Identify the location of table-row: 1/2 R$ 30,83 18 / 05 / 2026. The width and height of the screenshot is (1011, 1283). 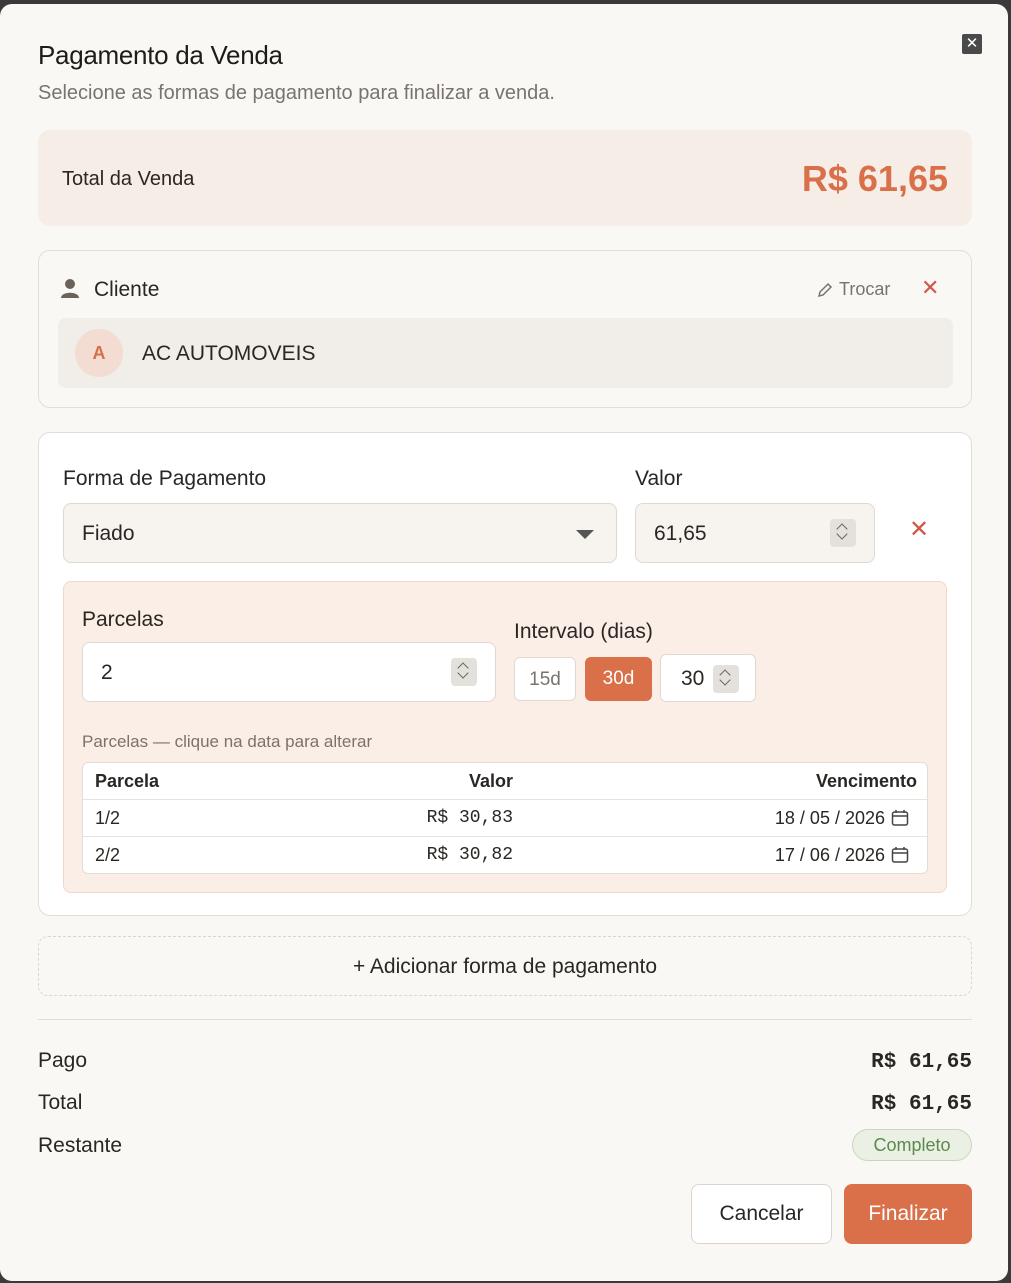
(505, 818).